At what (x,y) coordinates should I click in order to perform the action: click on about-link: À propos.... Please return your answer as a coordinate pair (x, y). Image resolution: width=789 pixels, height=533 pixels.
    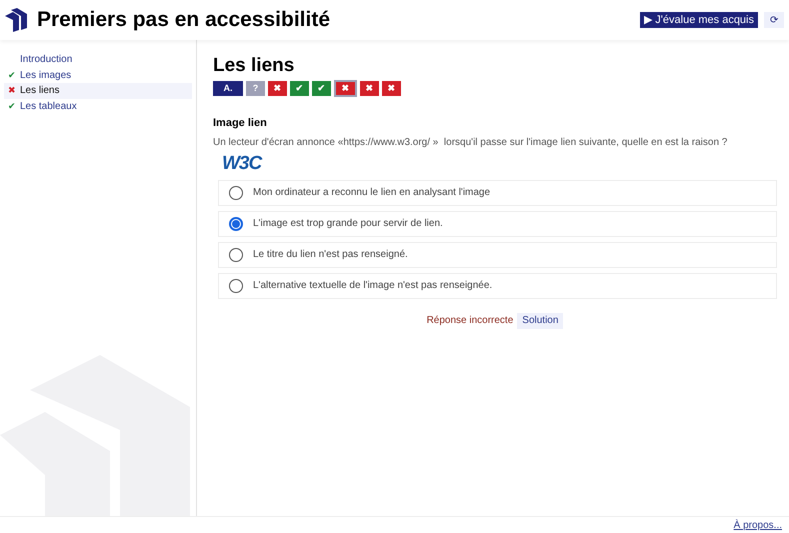
    Looking at the image, I should click on (758, 525).